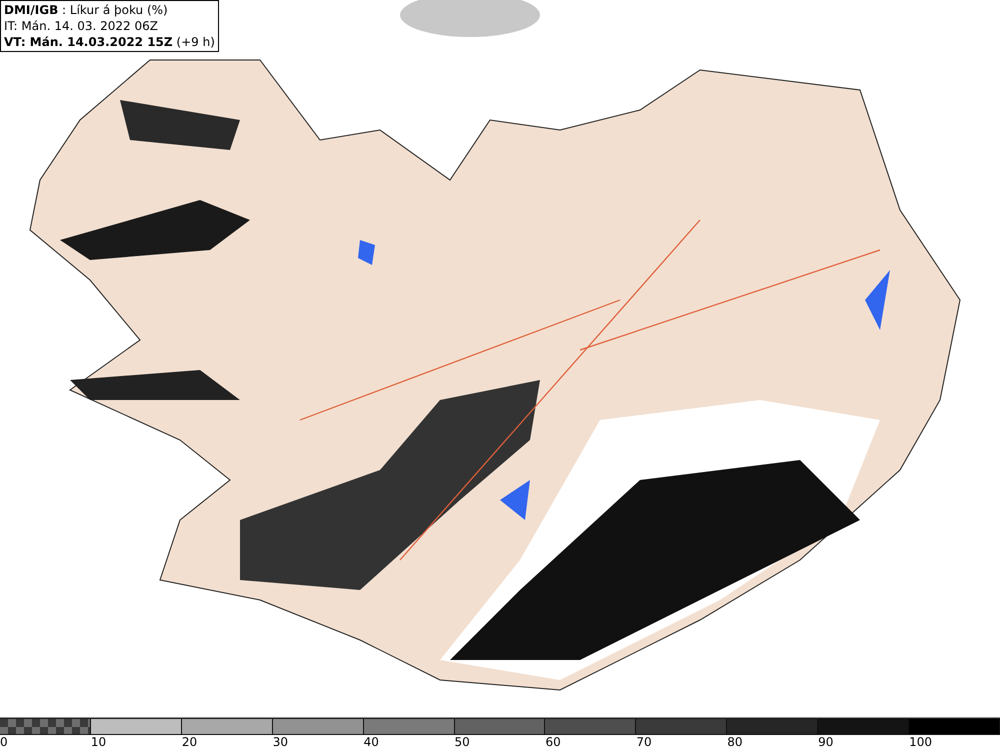 The width and height of the screenshot is (1000, 750). What do you see at coordinates (190, 742) in the screenshot?
I see `legend-label: 20` at bounding box center [190, 742].